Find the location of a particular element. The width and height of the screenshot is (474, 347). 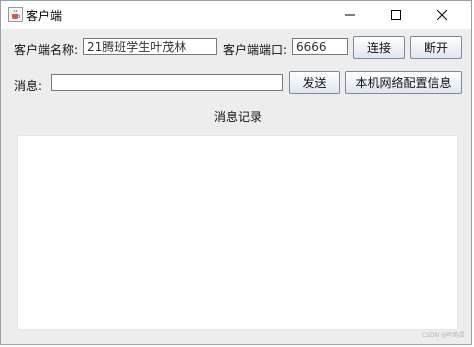

message-input is located at coordinates (167, 82).